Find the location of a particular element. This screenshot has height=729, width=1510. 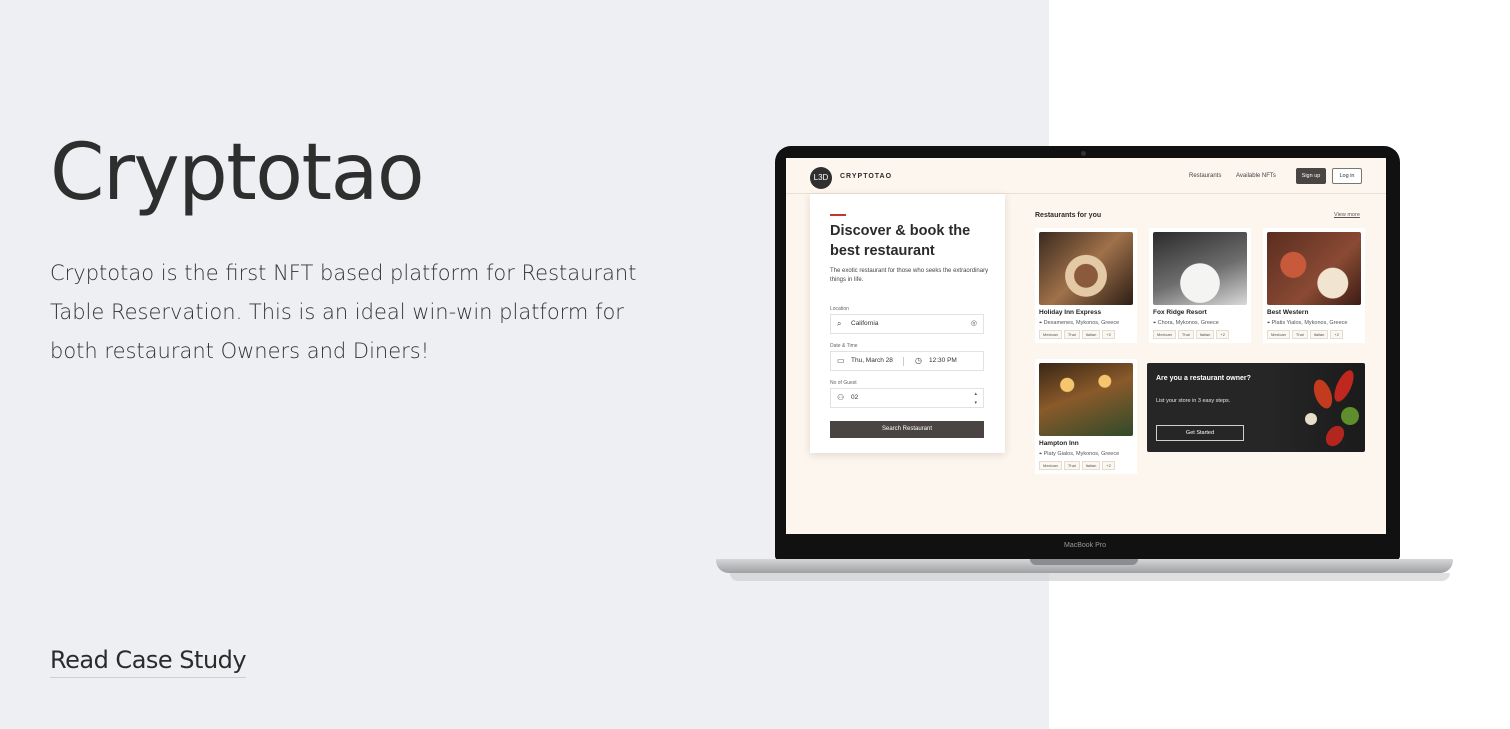

field-divider is located at coordinates (903, 361).